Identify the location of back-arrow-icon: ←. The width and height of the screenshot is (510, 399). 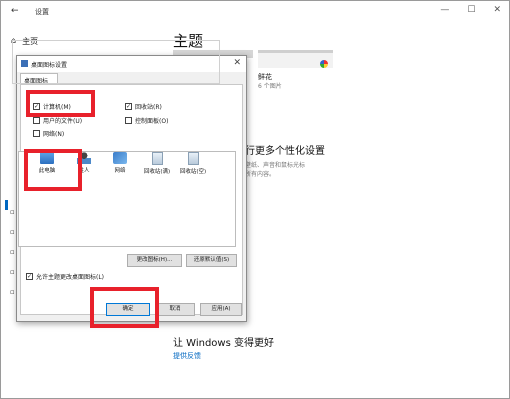
(15, 11).